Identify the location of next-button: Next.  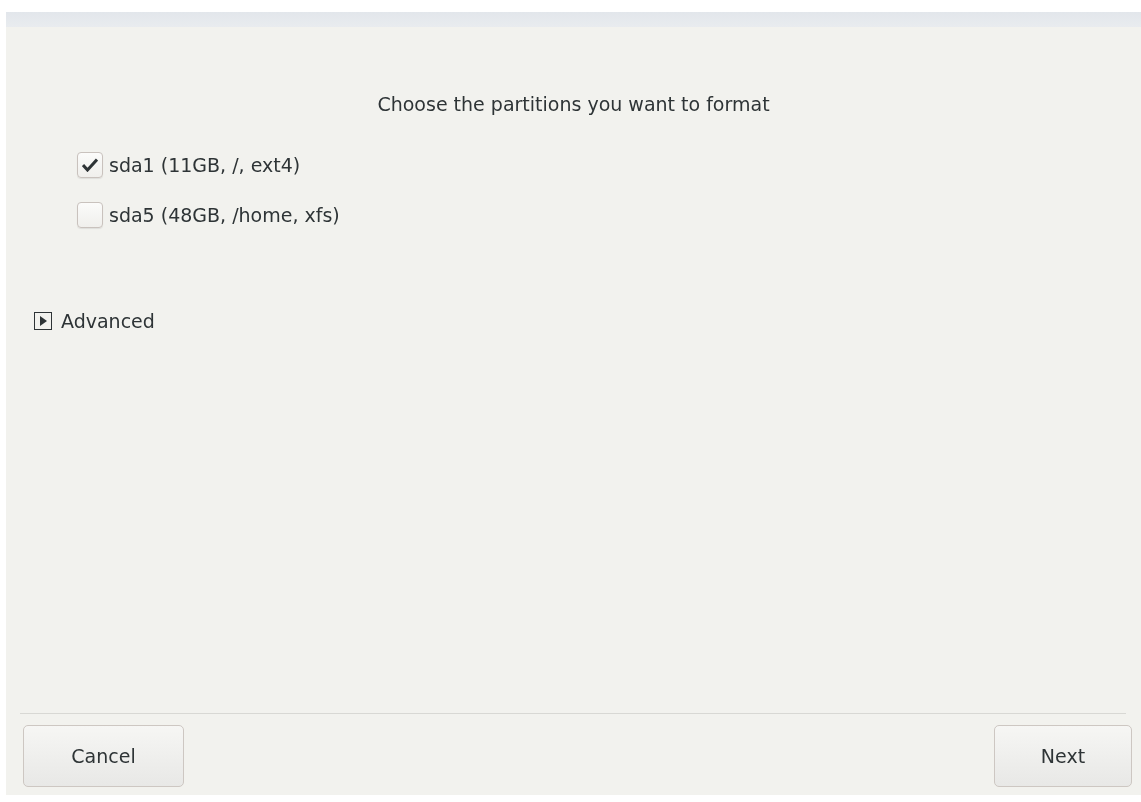
(1063, 756).